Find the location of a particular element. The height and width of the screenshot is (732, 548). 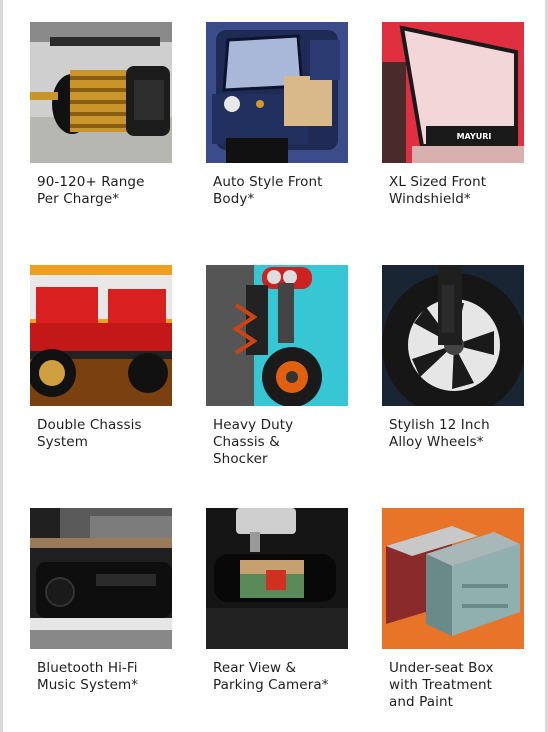

feature-card-windshield: MAYURI XL Sized Front Windshield* is located at coordinates (453, 115).